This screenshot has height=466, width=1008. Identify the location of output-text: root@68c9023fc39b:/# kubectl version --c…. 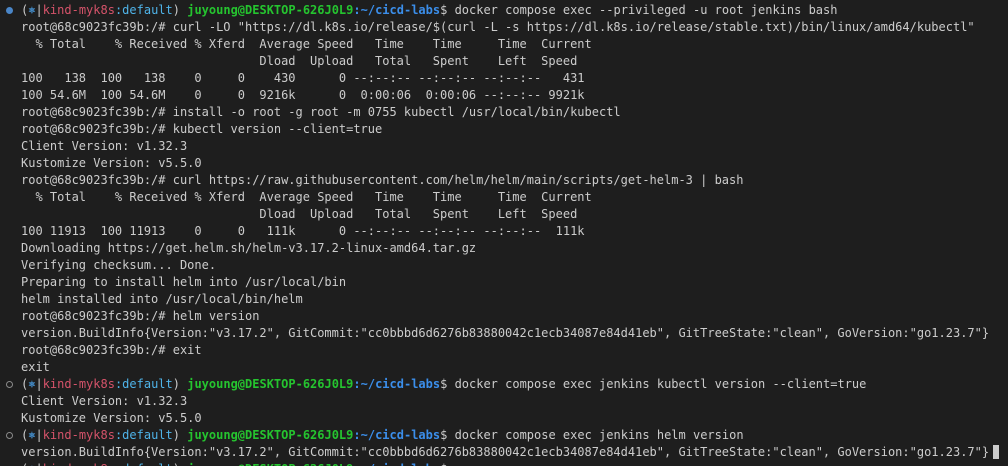
(202, 129).